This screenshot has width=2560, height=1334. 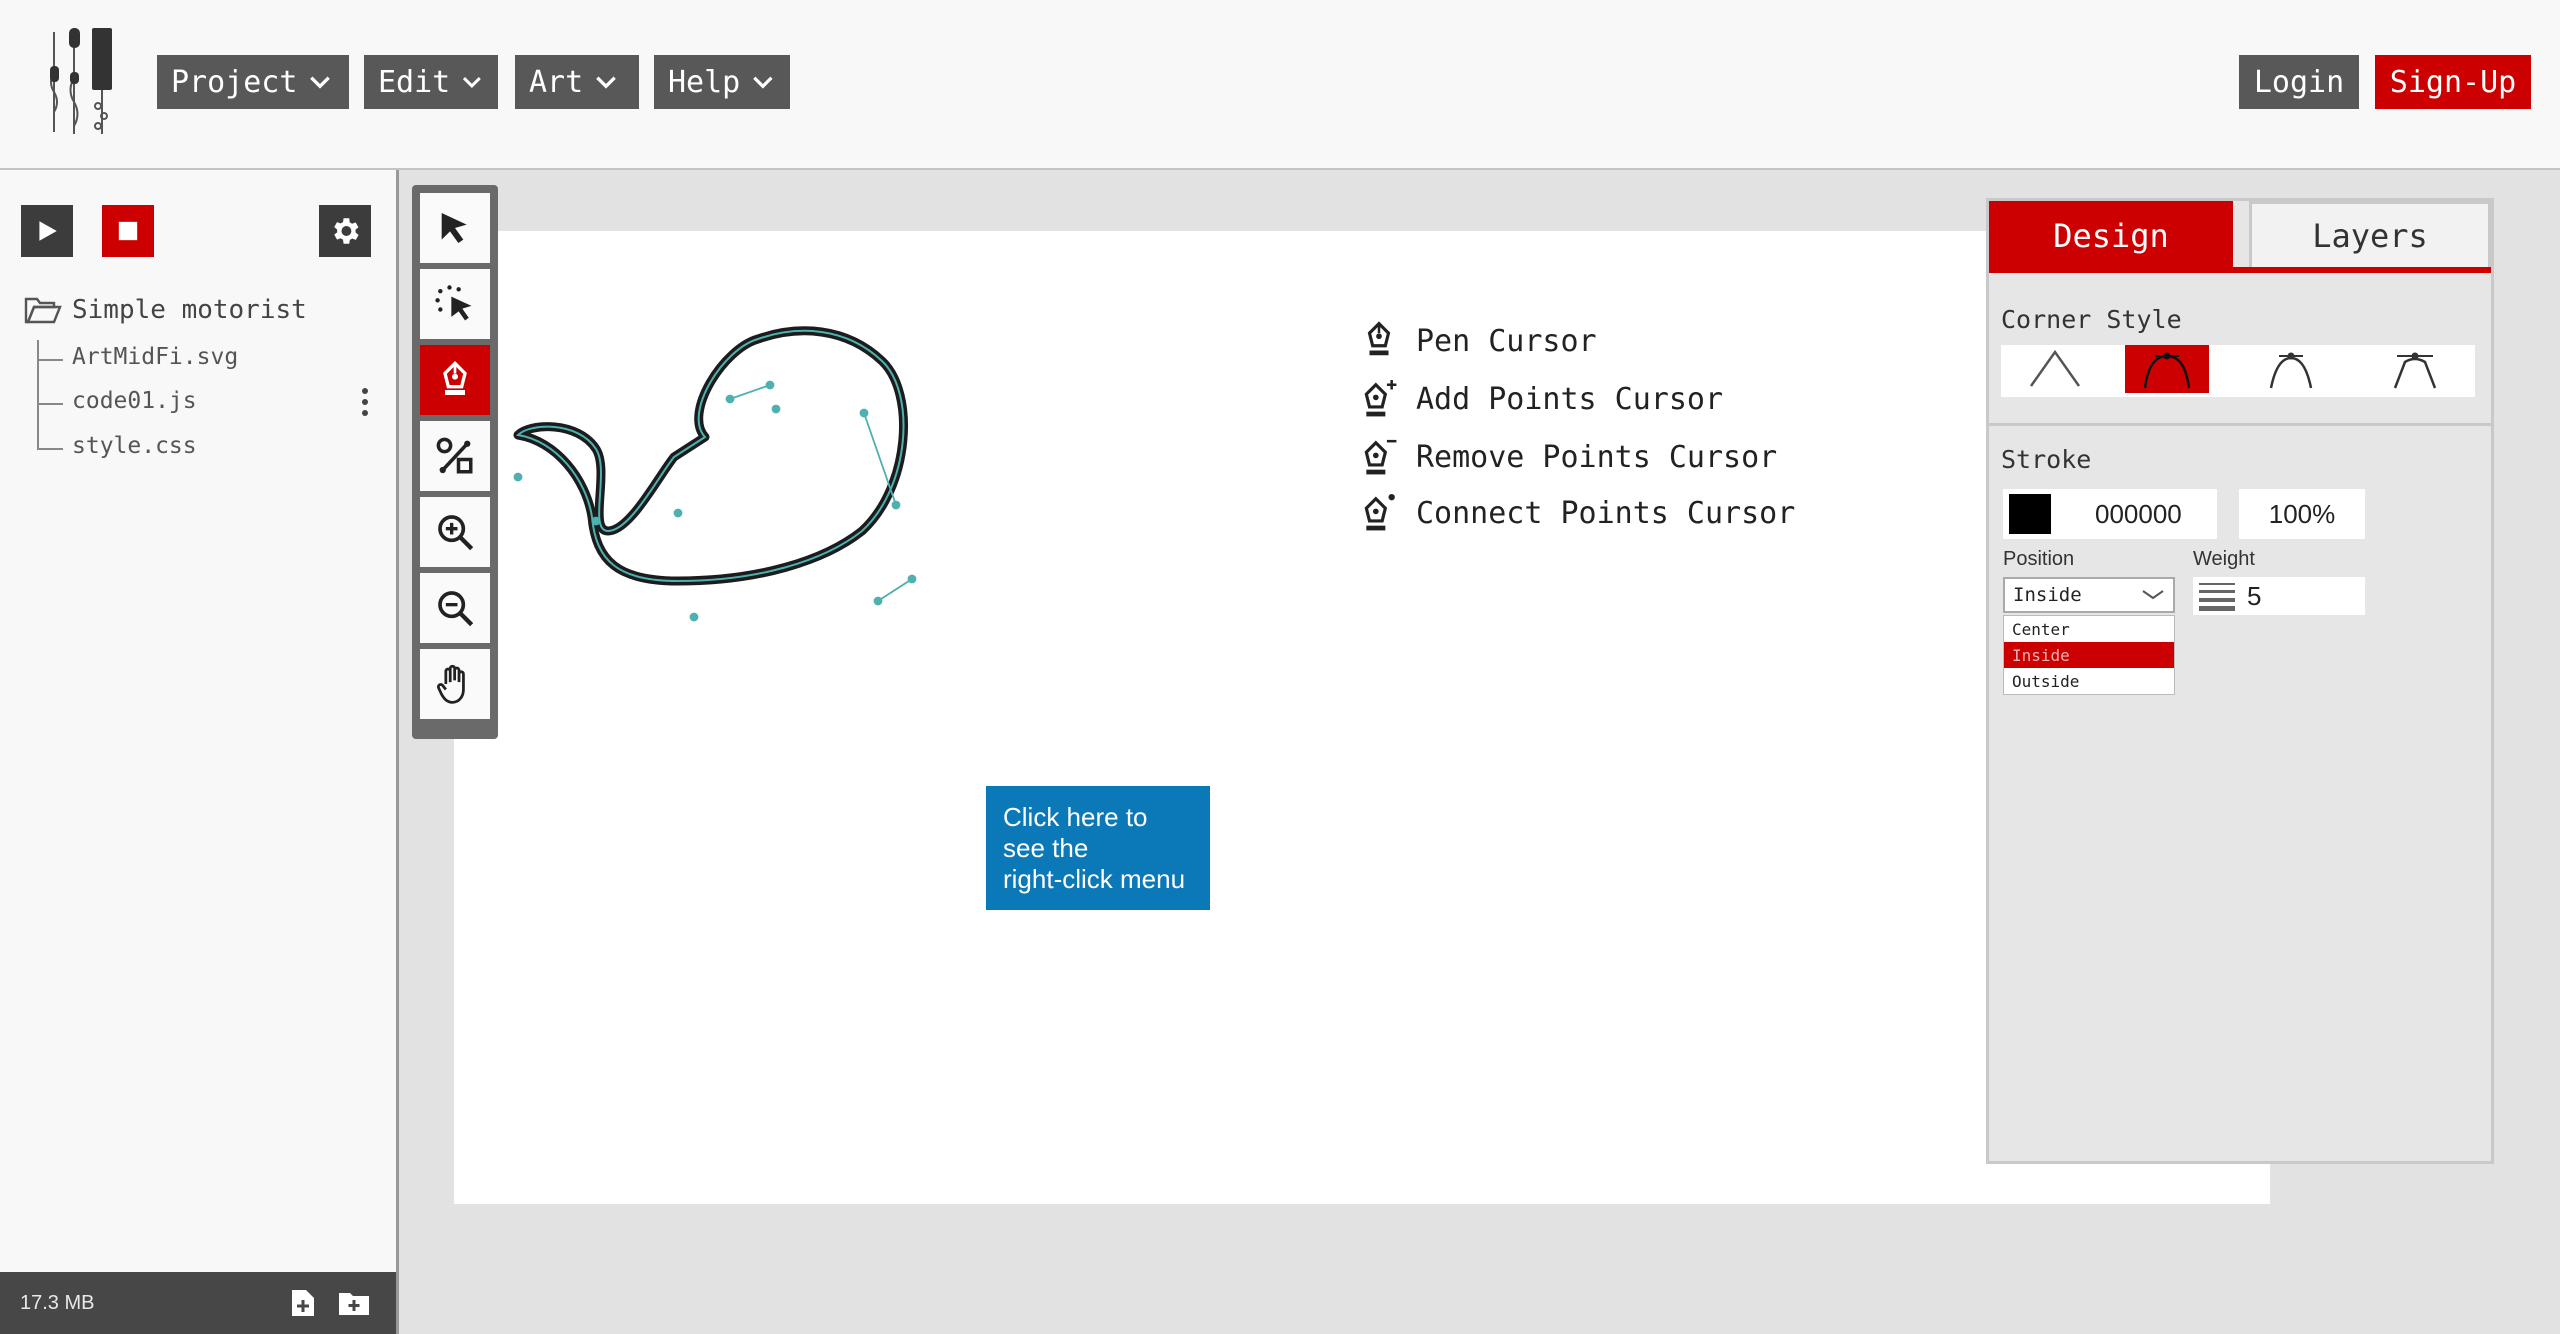 I want to click on menu-edit-label: Edit, so click(x=414, y=82).